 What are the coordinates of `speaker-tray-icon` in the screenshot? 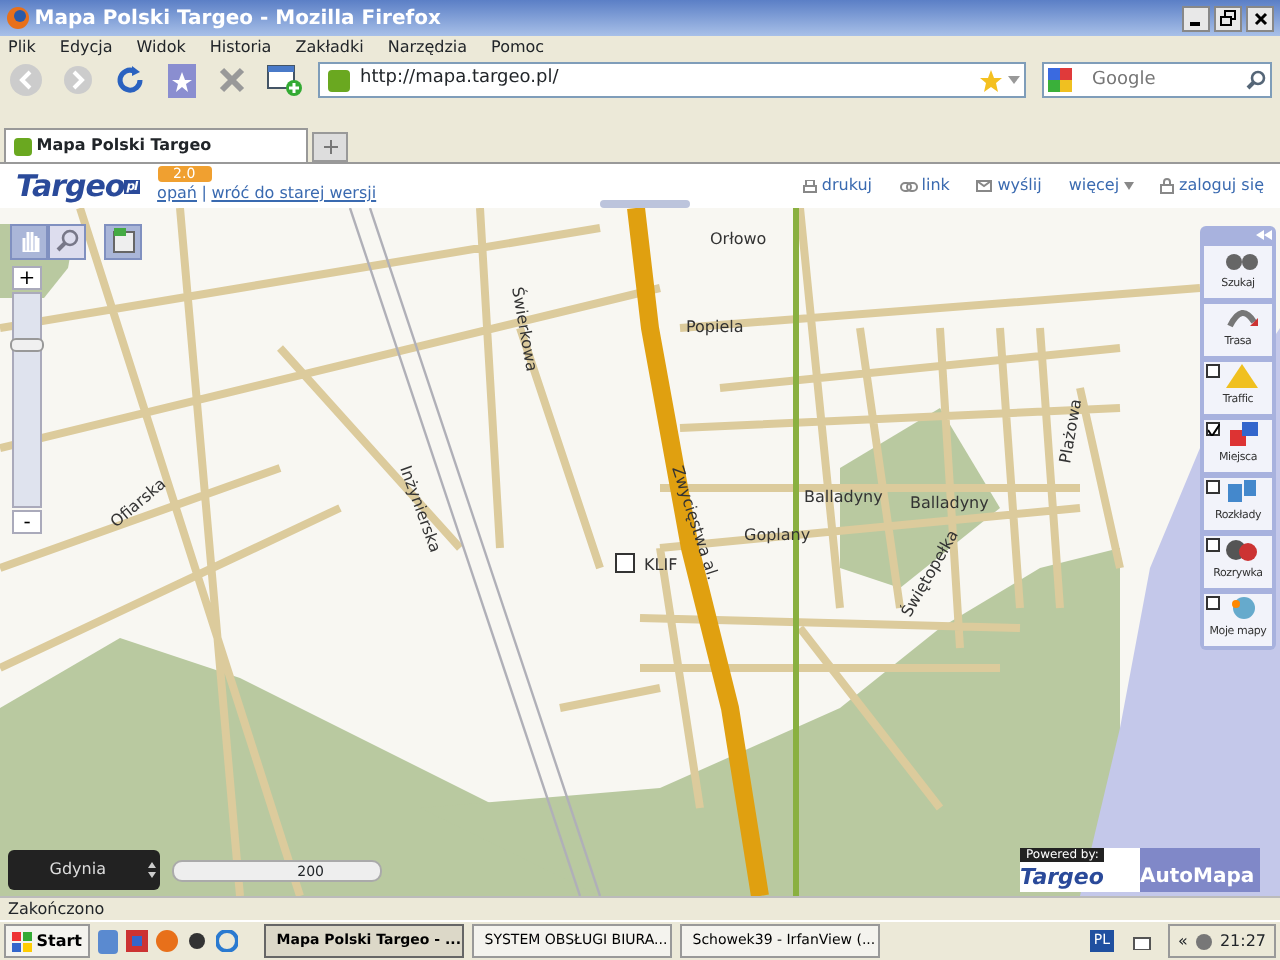 It's located at (1203, 941).